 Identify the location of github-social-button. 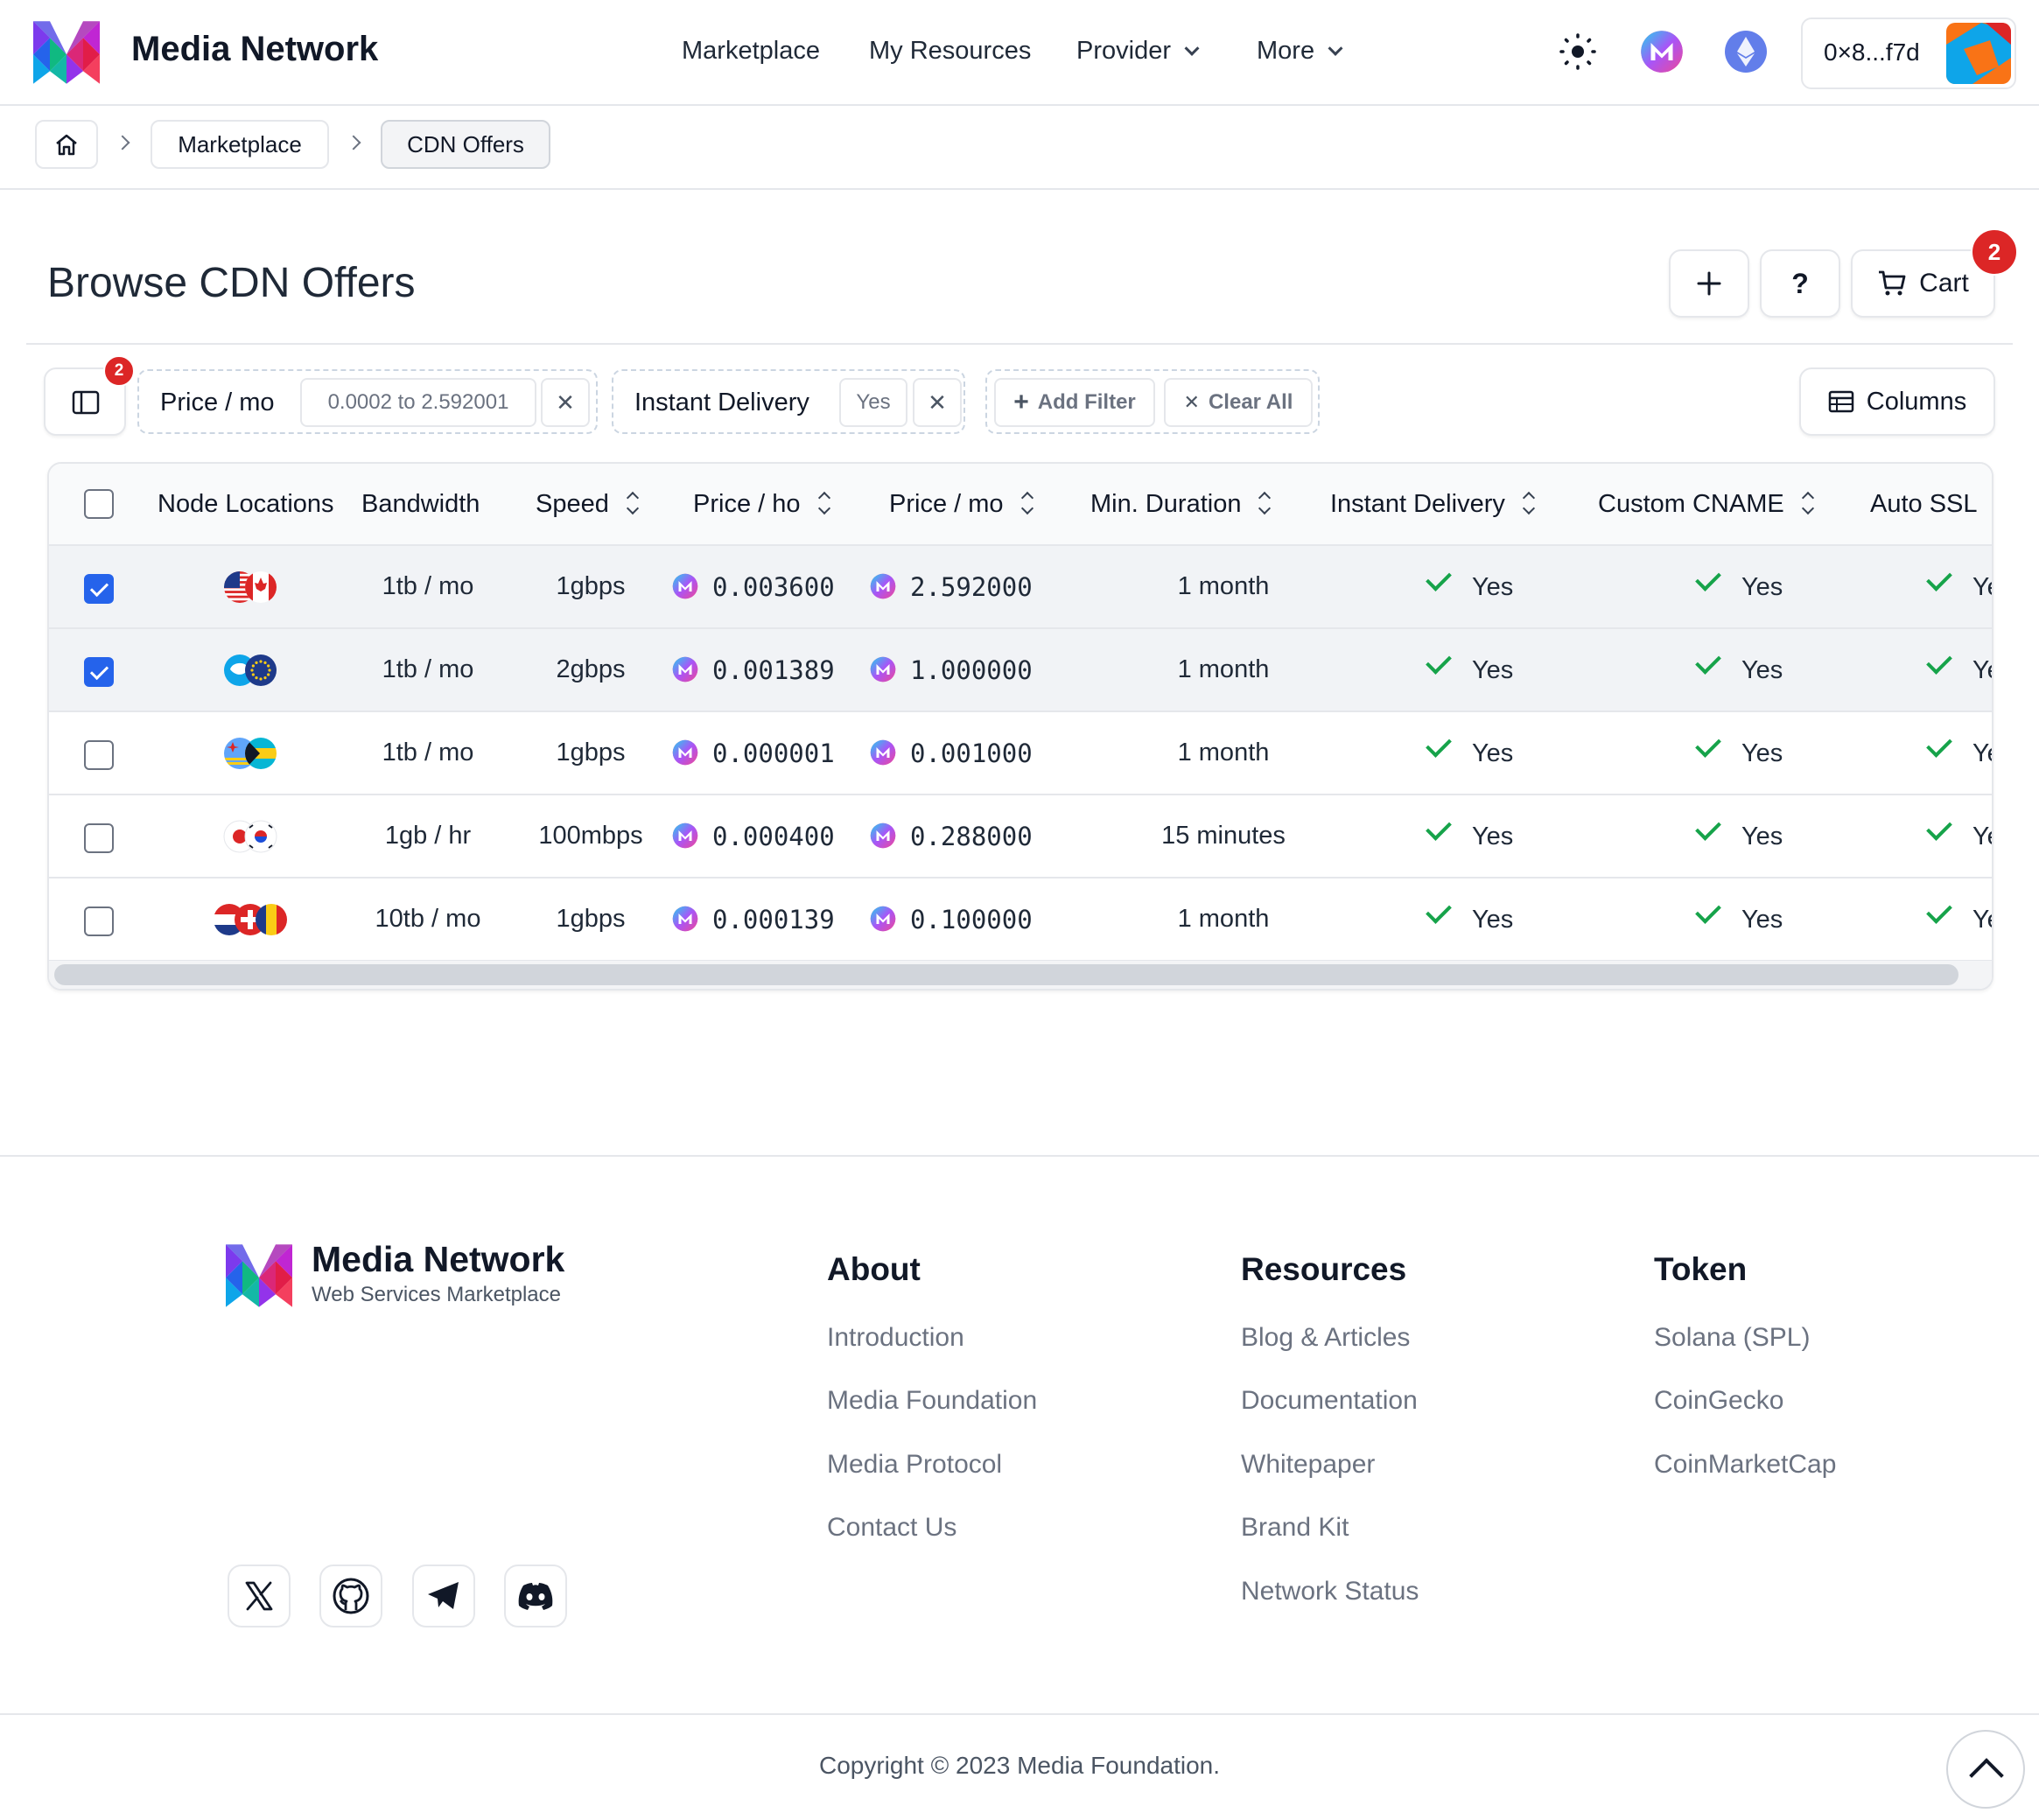
(350, 1596).